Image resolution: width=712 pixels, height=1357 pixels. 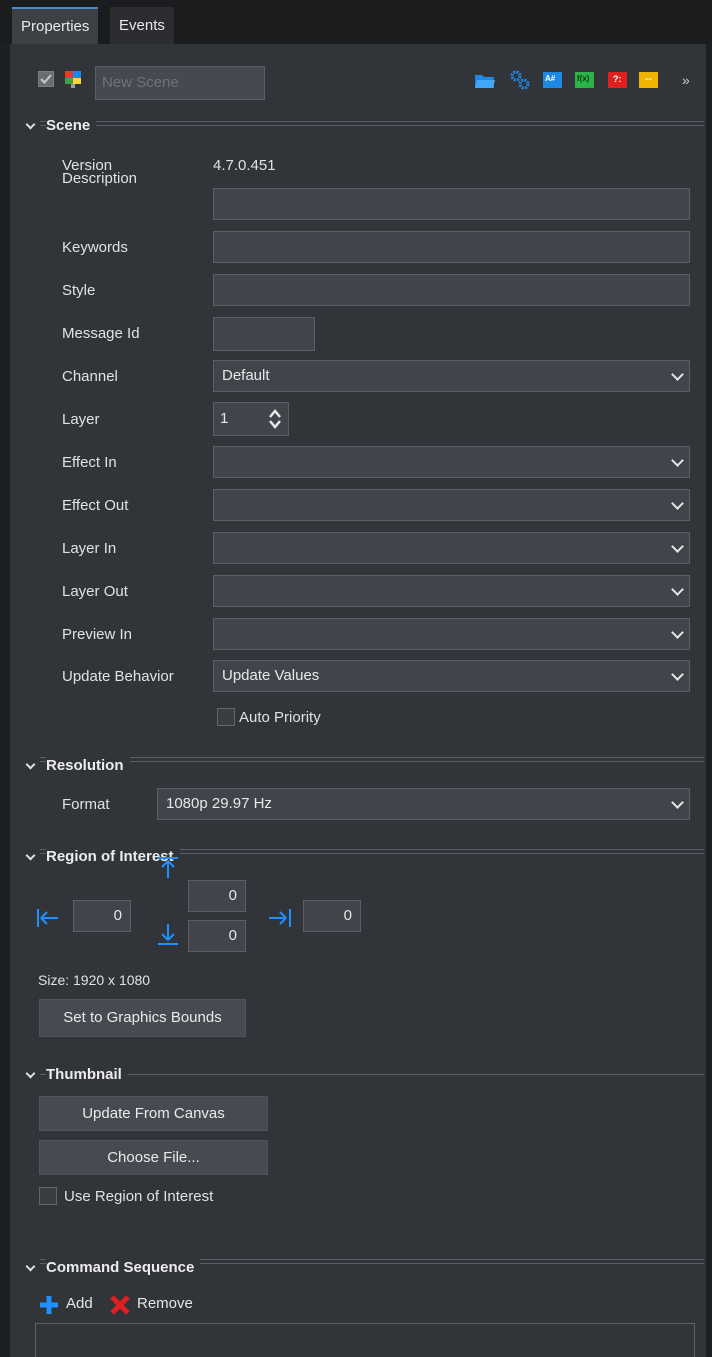 What do you see at coordinates (485, 81) in the screenshot?
I see `folder-icon` at bounding box center [485, 81].